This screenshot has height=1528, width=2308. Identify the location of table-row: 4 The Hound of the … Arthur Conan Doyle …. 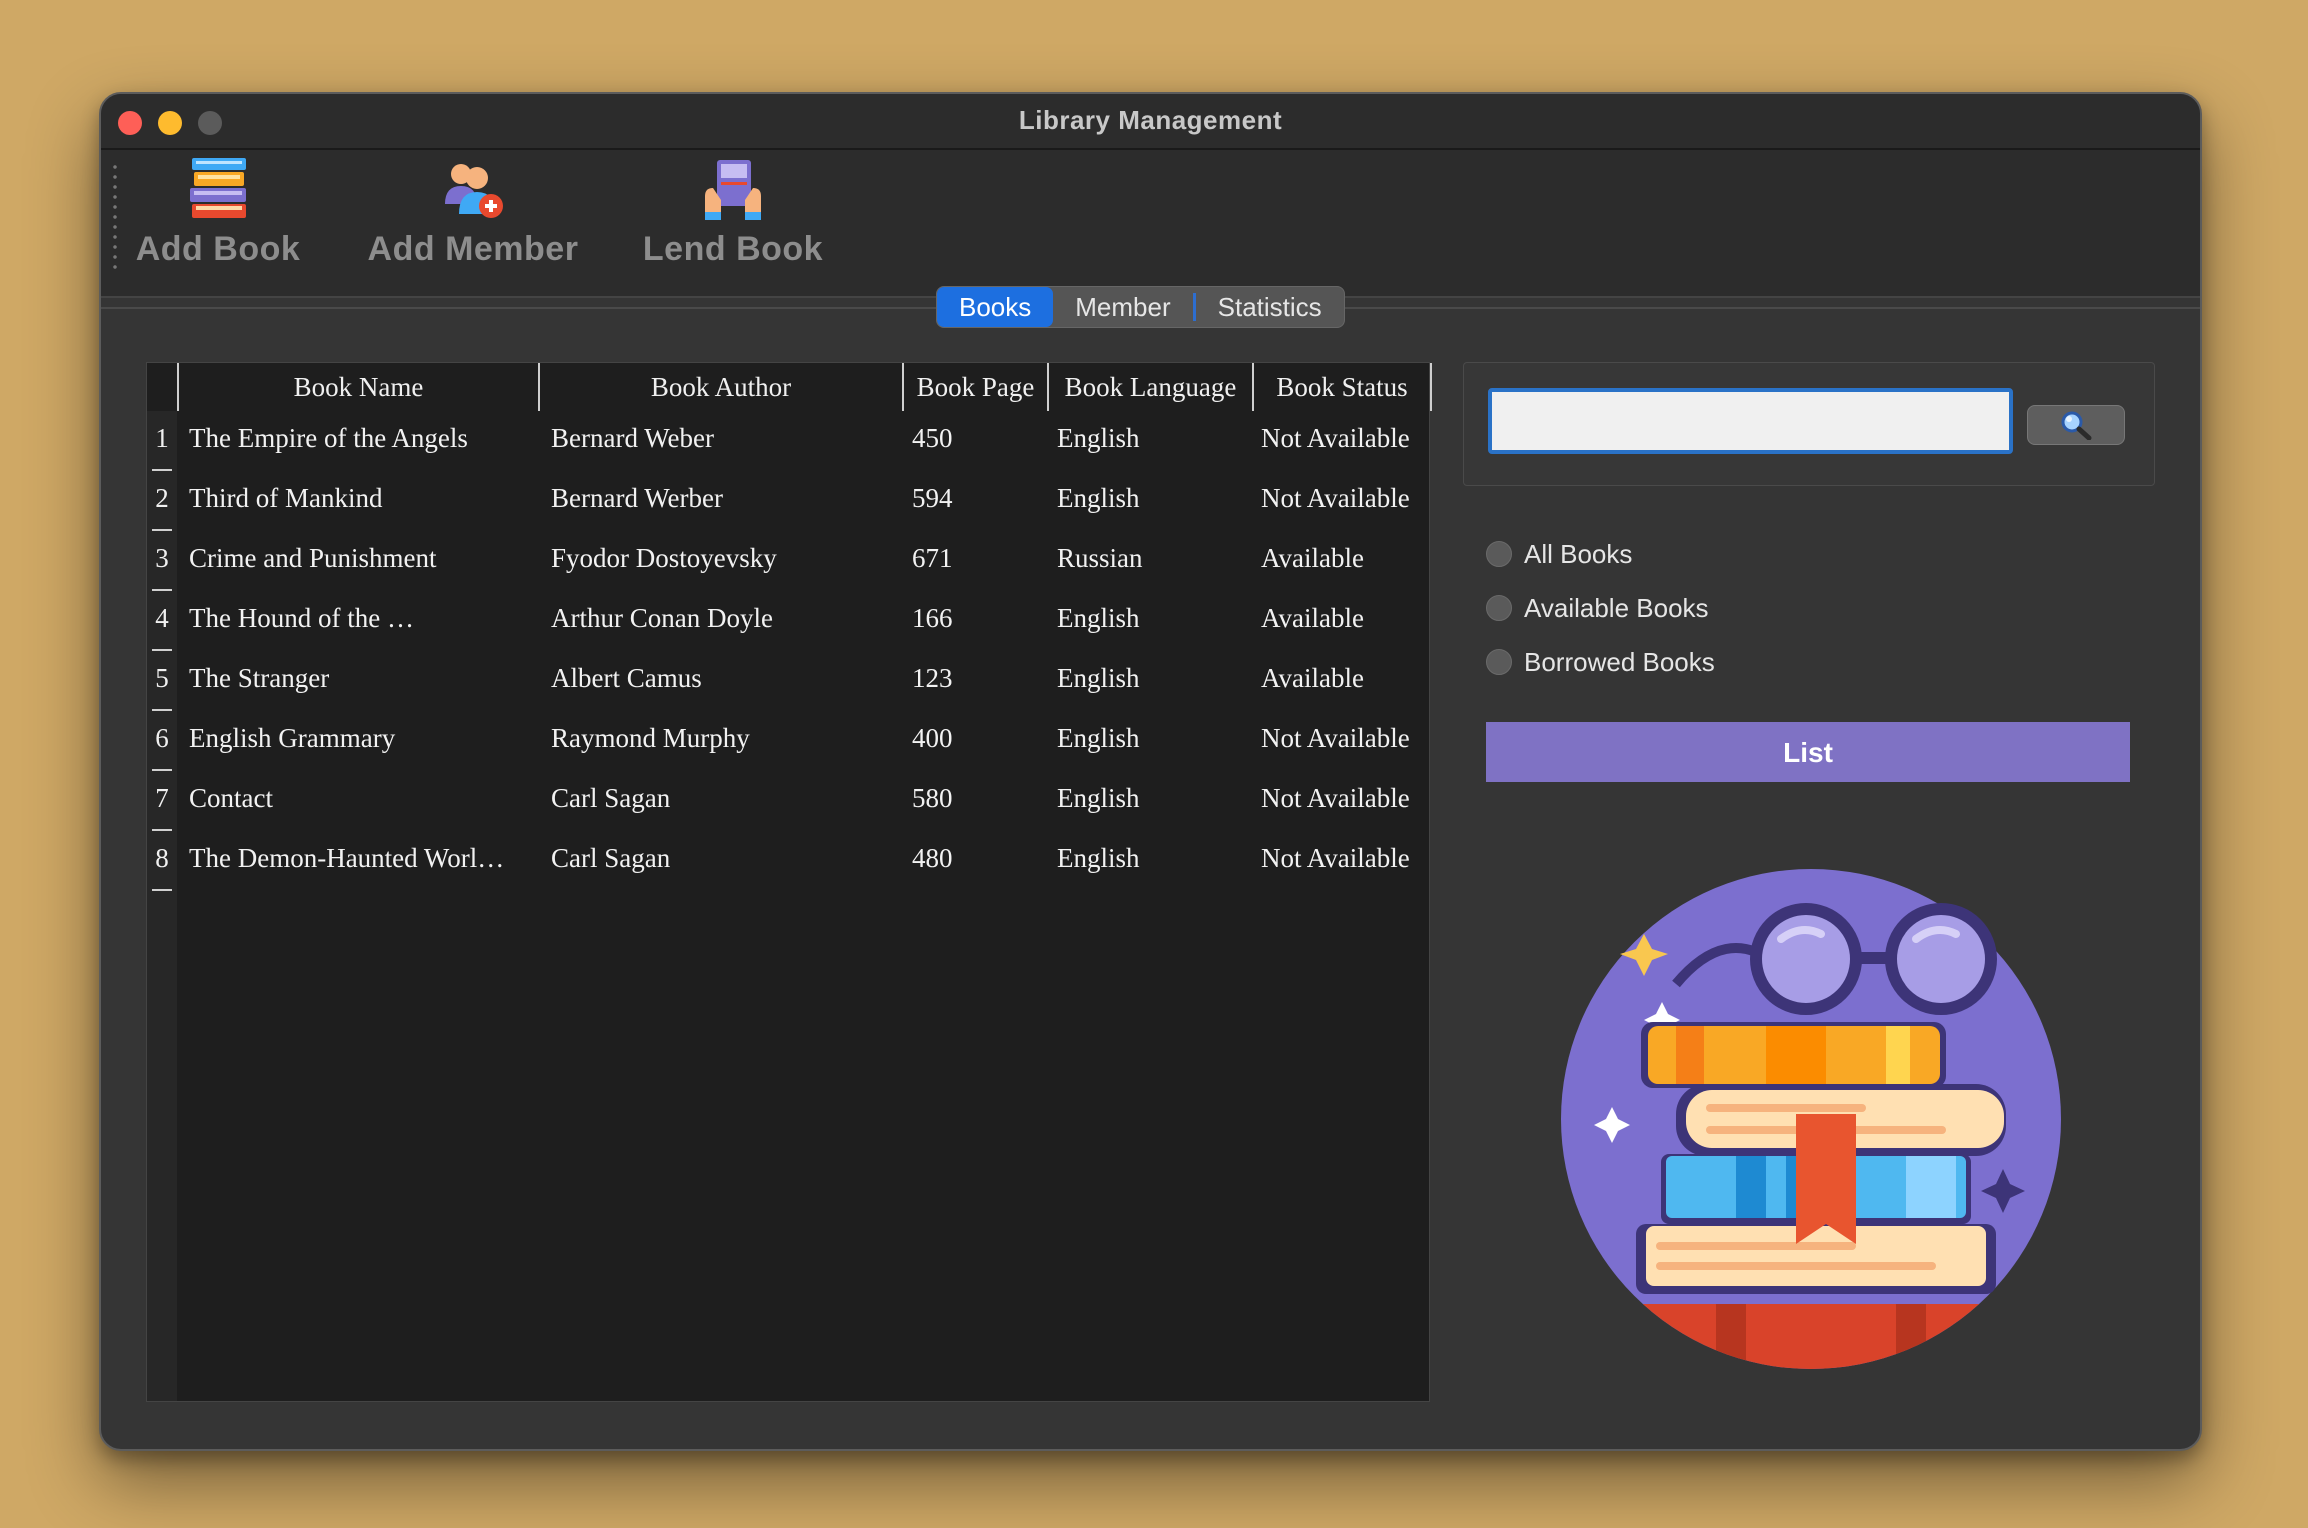
(788, 621).